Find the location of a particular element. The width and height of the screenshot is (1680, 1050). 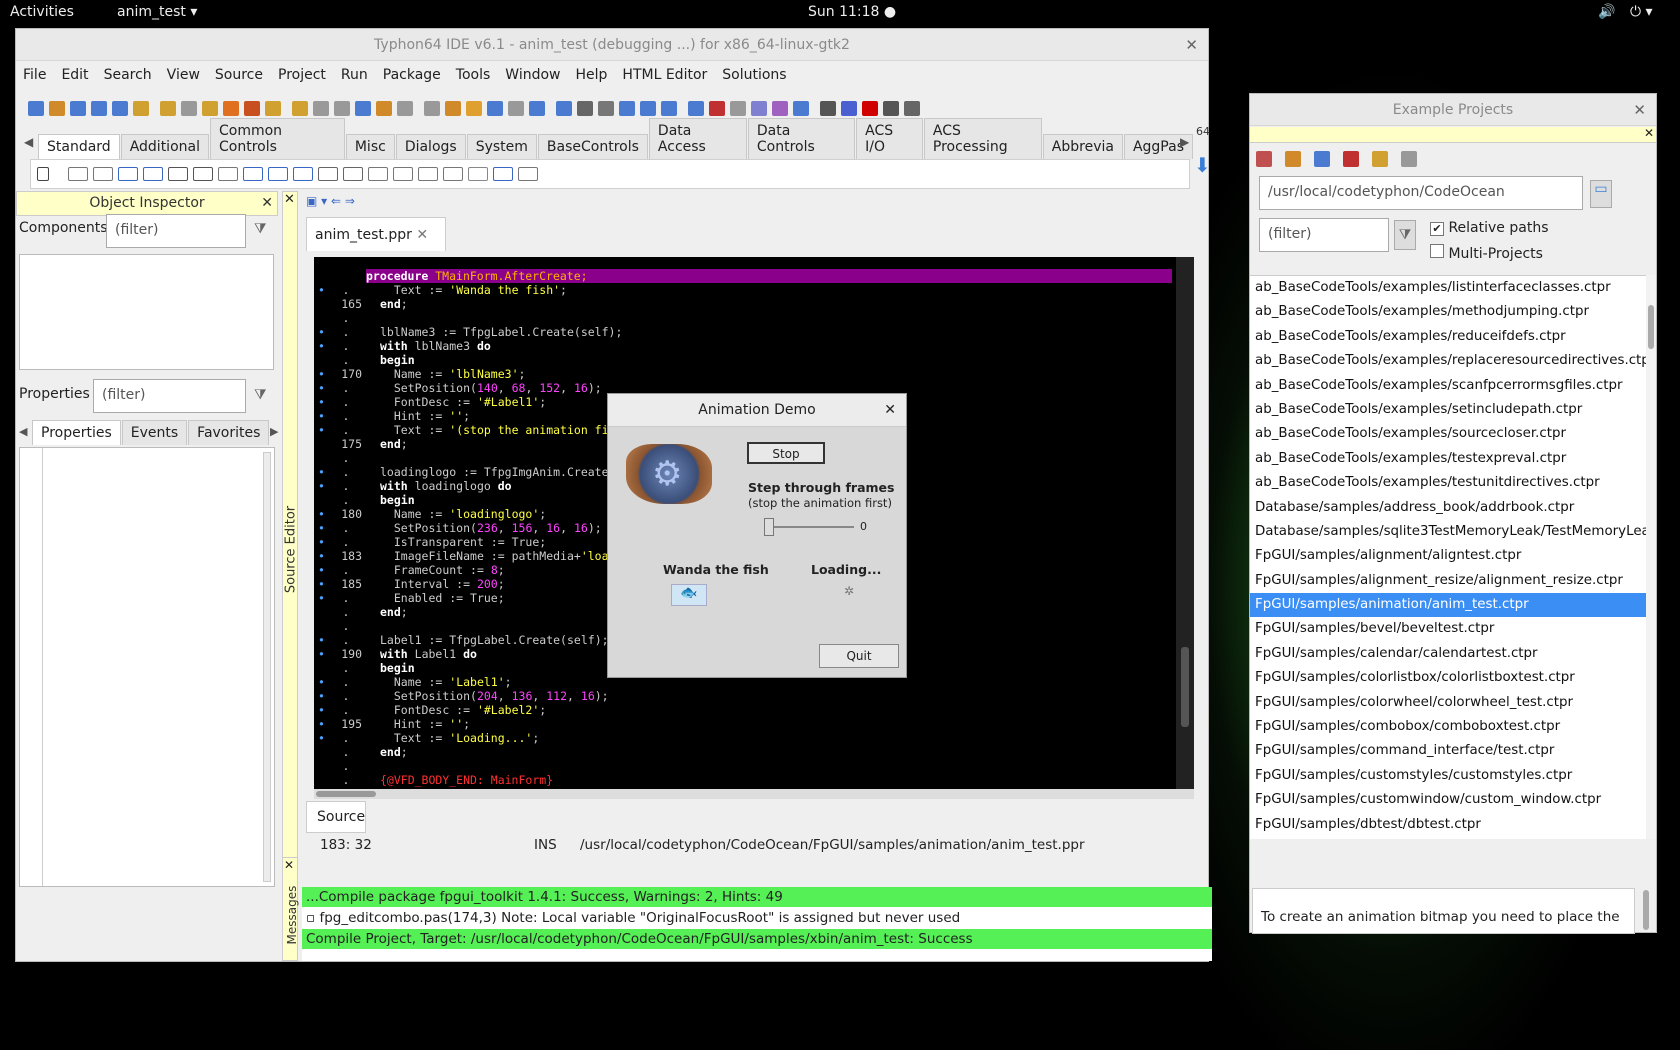

clock: Sun 11:18 ● is located at coordinates (852, 12).